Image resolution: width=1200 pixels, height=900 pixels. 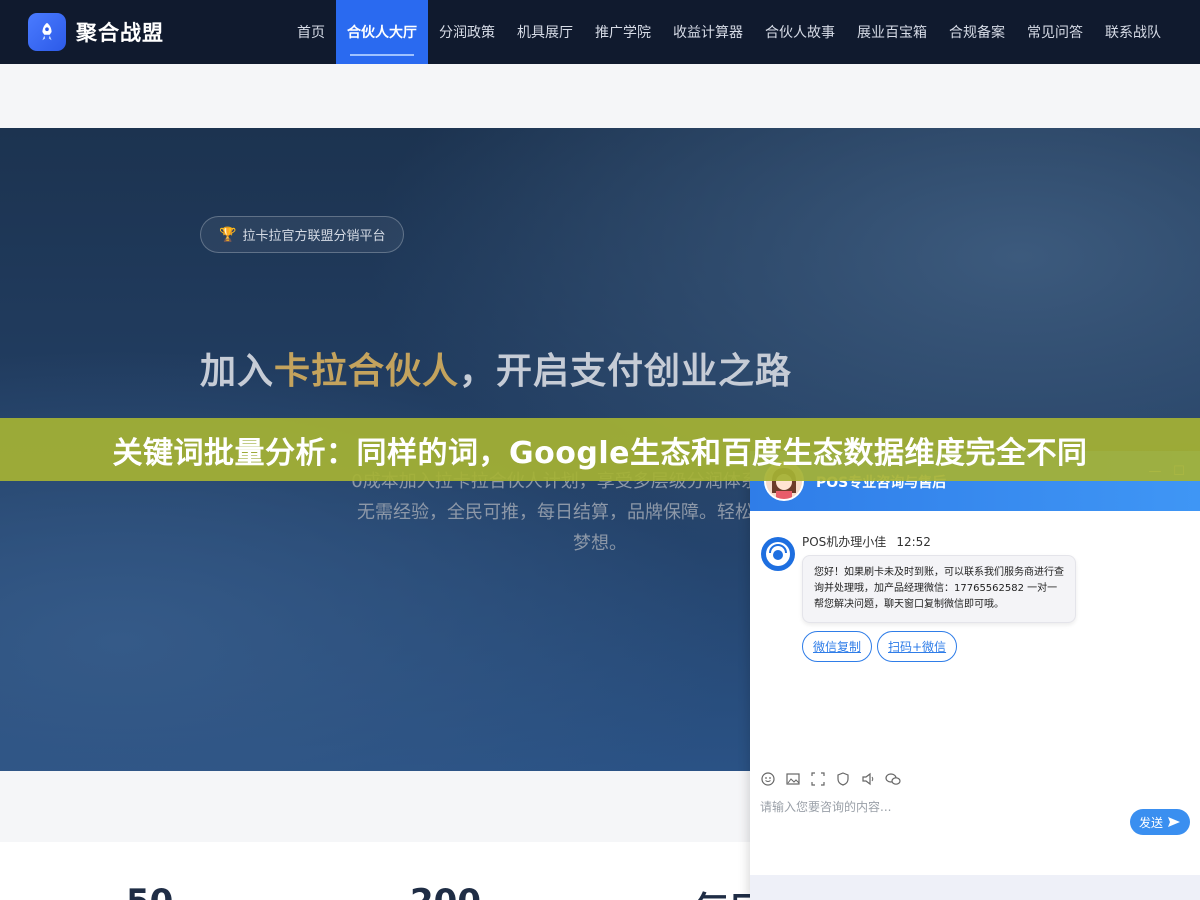 What do you see at coordinates (1150, 822) in the screenshot?
I see `send-button-label: 发送` at bounding box center [1150, 822].